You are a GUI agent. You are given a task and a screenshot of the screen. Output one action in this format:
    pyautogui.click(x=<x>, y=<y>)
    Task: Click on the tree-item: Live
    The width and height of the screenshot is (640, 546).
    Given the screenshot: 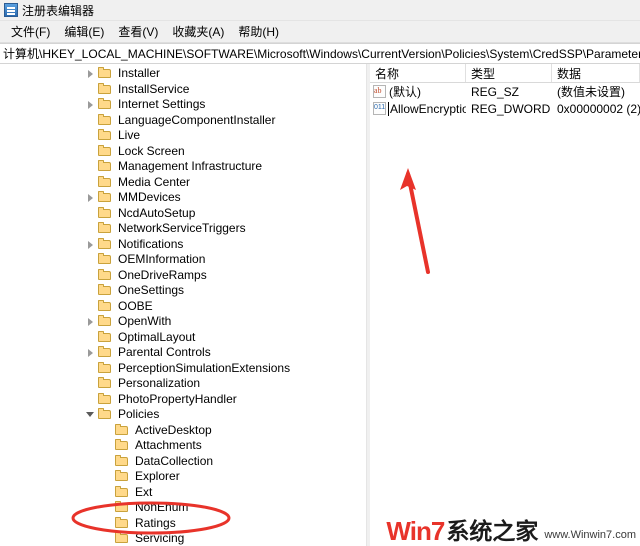 What is the action you would take?
    pyautogui.click(x=183, y=136)
    